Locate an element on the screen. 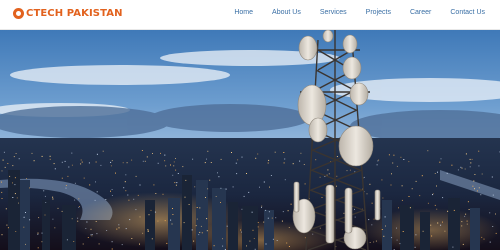 The width and height of the screenshot is (500, 250). site-logo: CTECH PAKISTAN is located at coordinates (68, 13).